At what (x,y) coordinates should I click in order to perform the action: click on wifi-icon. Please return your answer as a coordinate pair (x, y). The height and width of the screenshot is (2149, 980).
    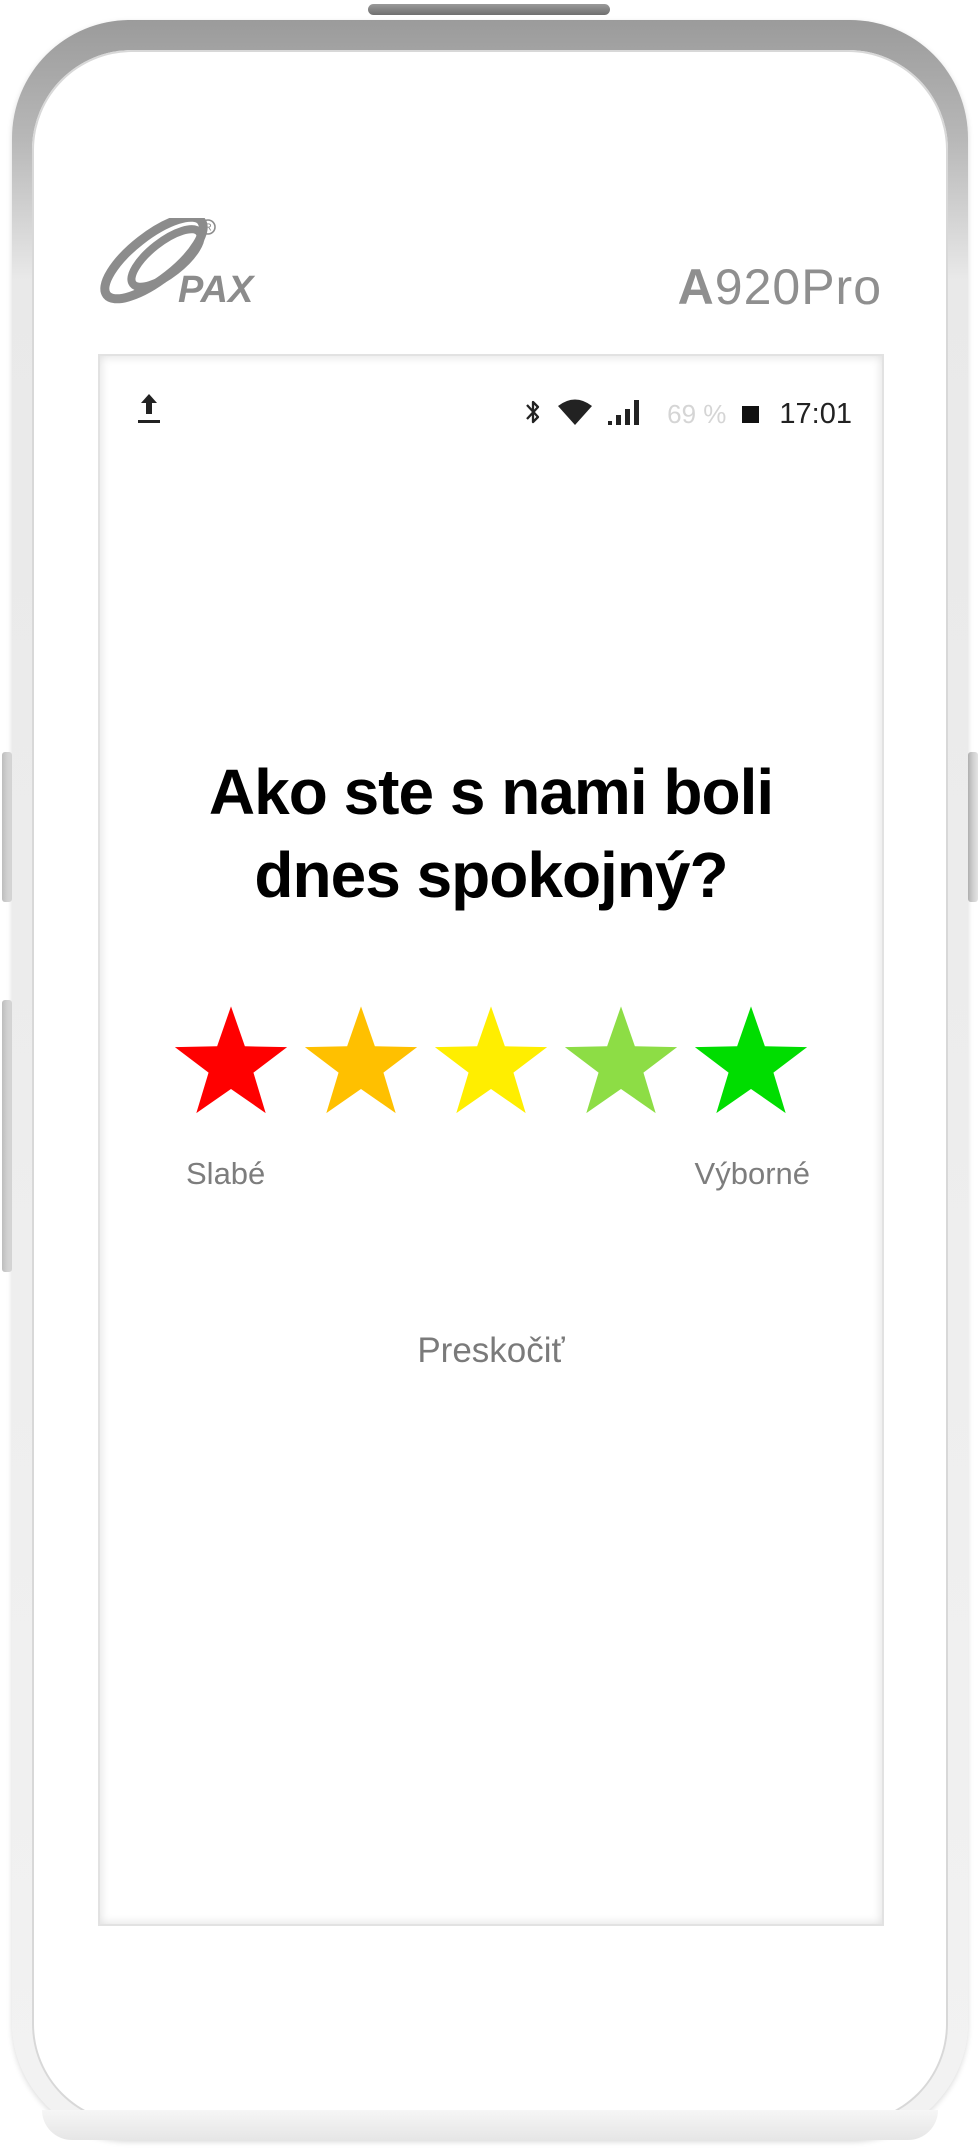
    Looking at the image, I should click on (575, 414).